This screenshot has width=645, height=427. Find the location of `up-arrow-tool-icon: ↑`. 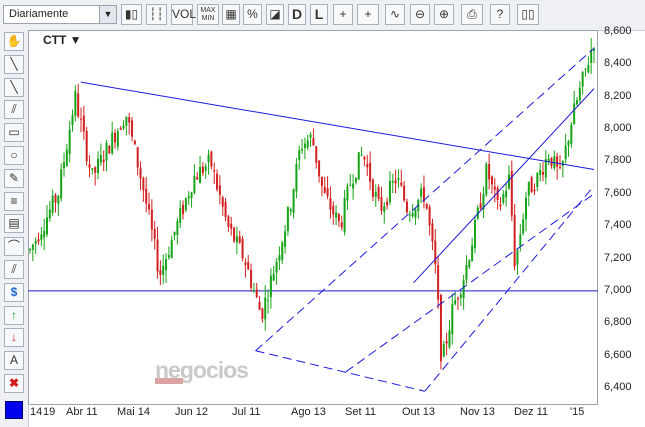

up-arrow-tool-icon: ↑ is located at coordinates (14, 315).